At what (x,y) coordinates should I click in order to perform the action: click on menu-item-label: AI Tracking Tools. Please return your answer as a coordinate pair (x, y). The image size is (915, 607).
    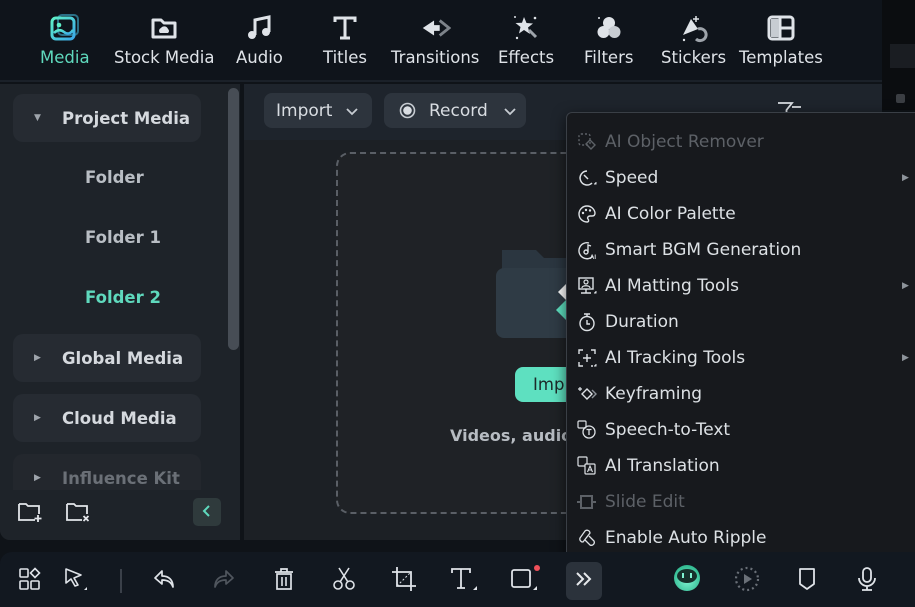
    Looking at the image, I should click on (675, 358).